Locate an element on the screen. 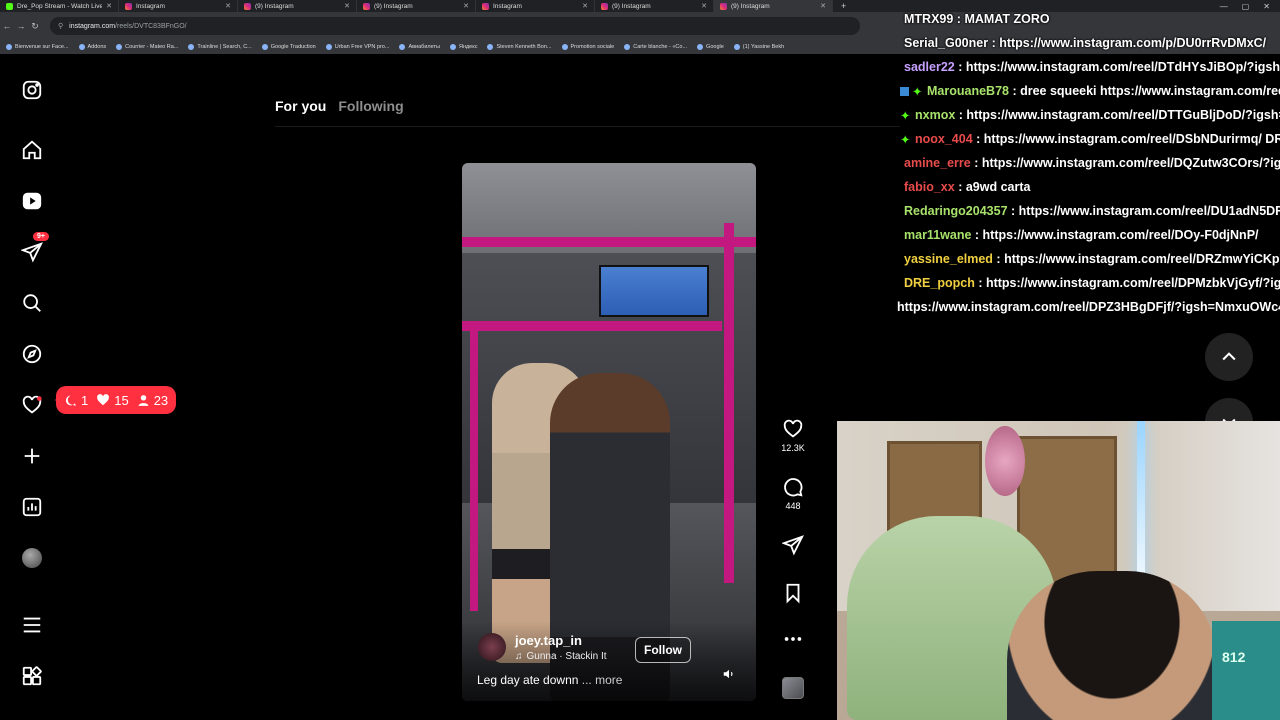  comment-action: 448 is located at coordinates (793, 493).